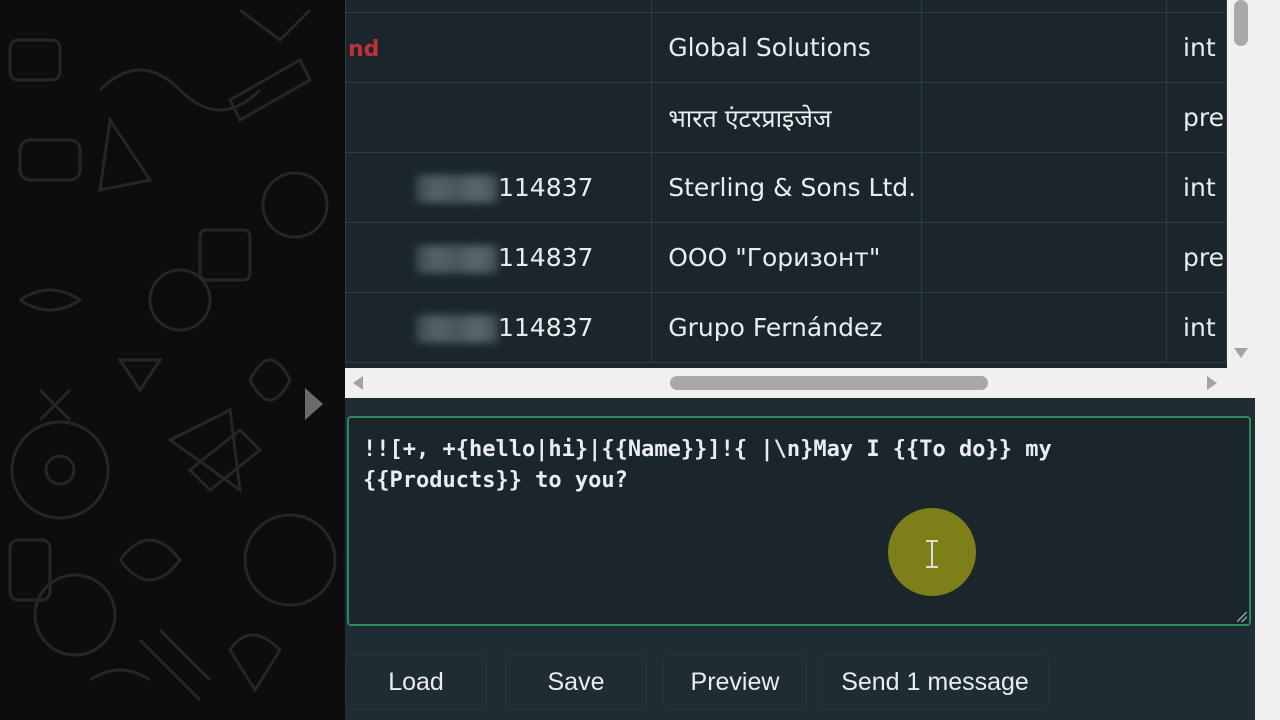  What do you see at coordinates (735, 682) in the screenshot?
I see `preview-button: Preview` at bounding box center [735, 682].